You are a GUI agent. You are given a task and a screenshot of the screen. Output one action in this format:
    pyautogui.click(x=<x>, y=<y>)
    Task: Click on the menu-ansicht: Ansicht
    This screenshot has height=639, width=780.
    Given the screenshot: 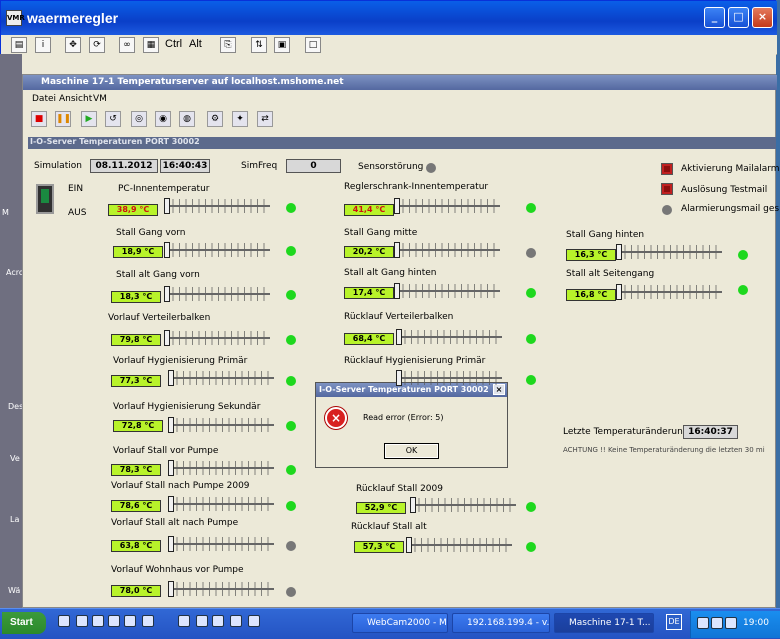 What is the action you would take?
    pyautogui.click(x=75, y=99)
    